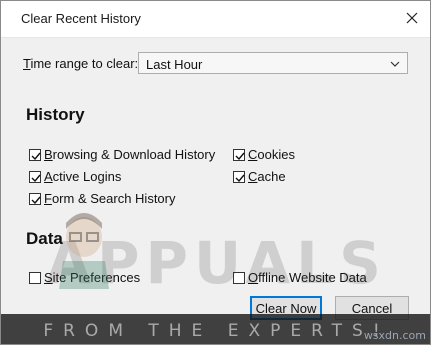 The image size is (431, 345). I want to click on offline-website-data-checkbox: Offline Website Data, so click(300, 277).